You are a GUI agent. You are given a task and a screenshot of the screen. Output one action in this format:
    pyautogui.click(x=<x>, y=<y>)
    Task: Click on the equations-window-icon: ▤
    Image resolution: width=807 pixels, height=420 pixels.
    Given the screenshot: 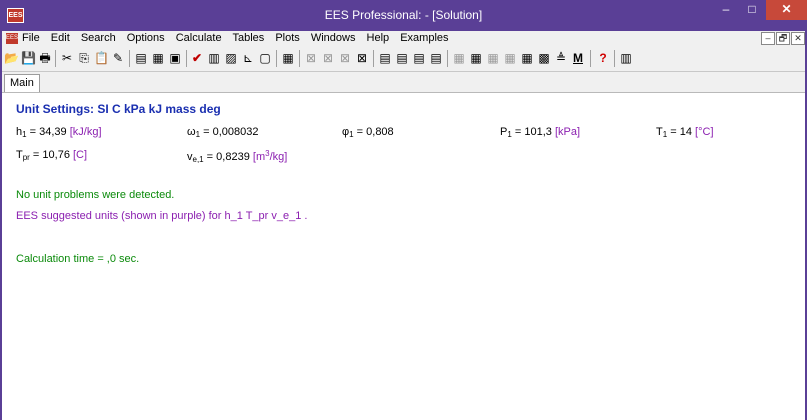 What is the action you would take?
    pyautogui.click(x=141, y=58)
    